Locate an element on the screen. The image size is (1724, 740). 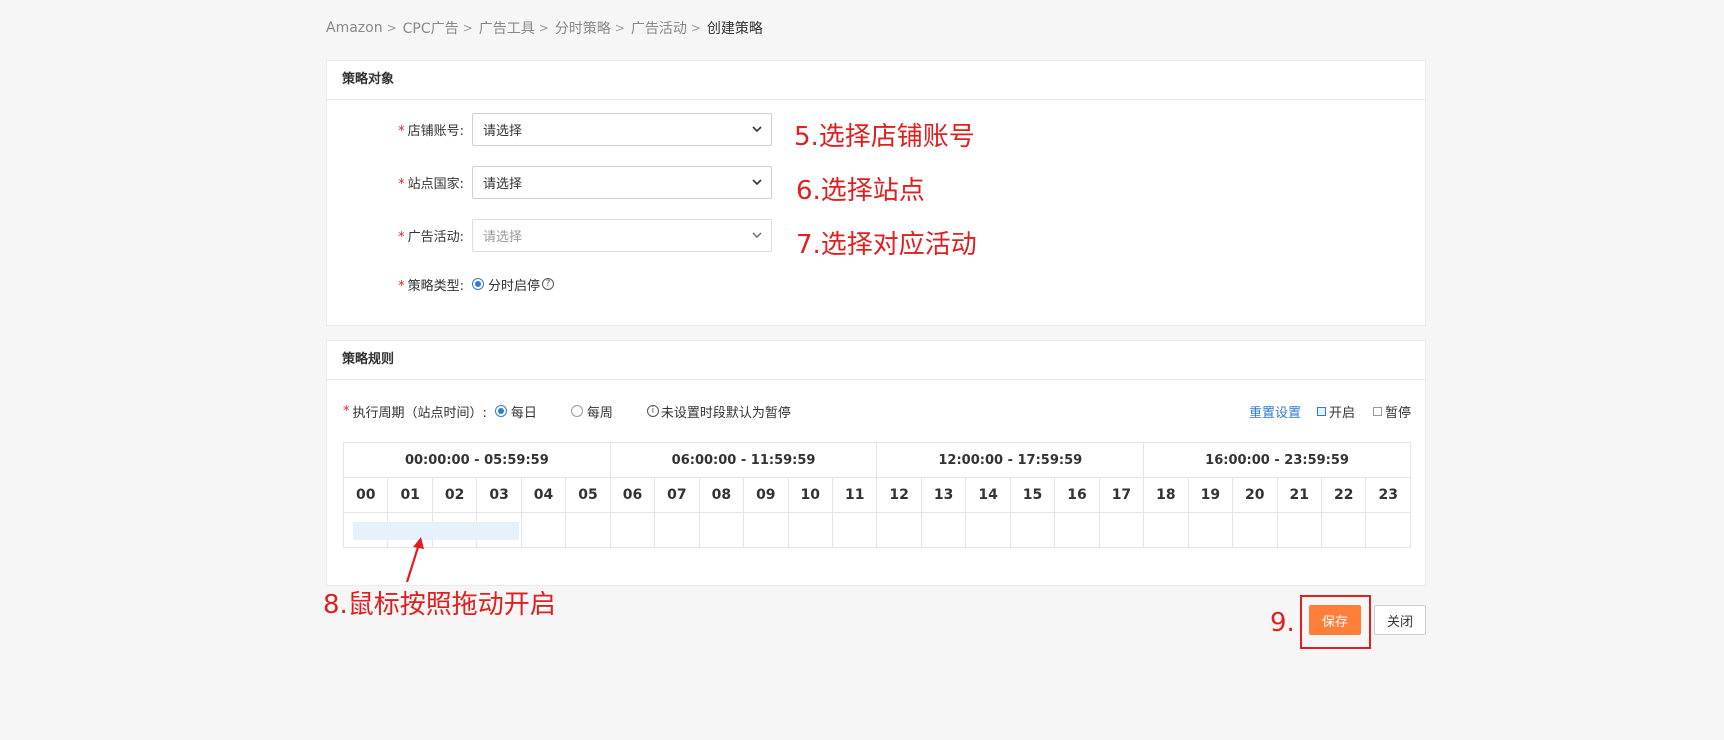
hour-header: 17 is located at coordinates (1121, 495).